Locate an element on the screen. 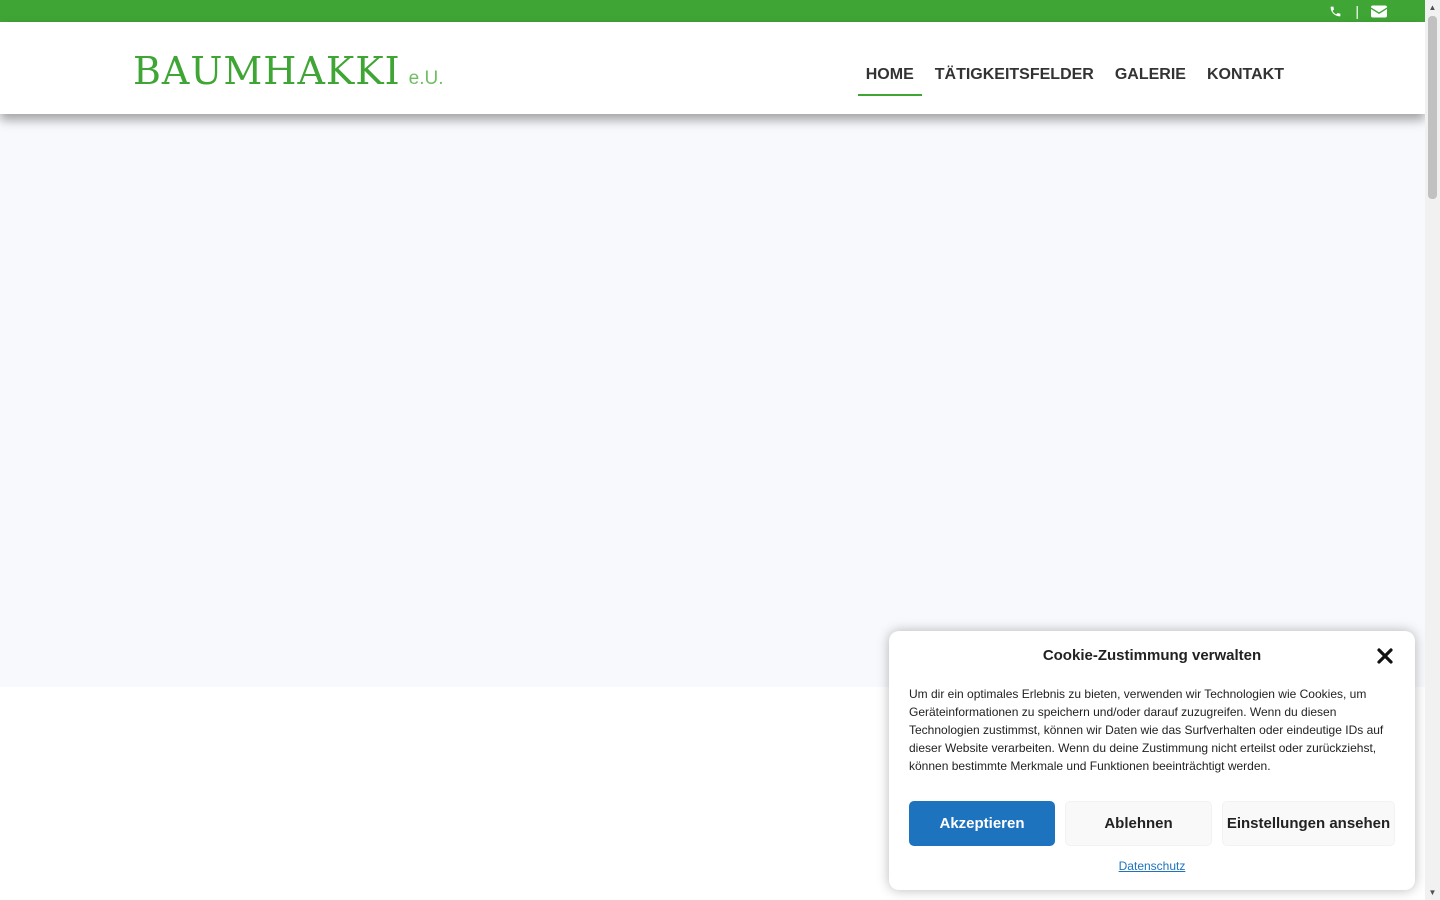  privacy-link: Datenschutz is located at coordinates (1152, 866).